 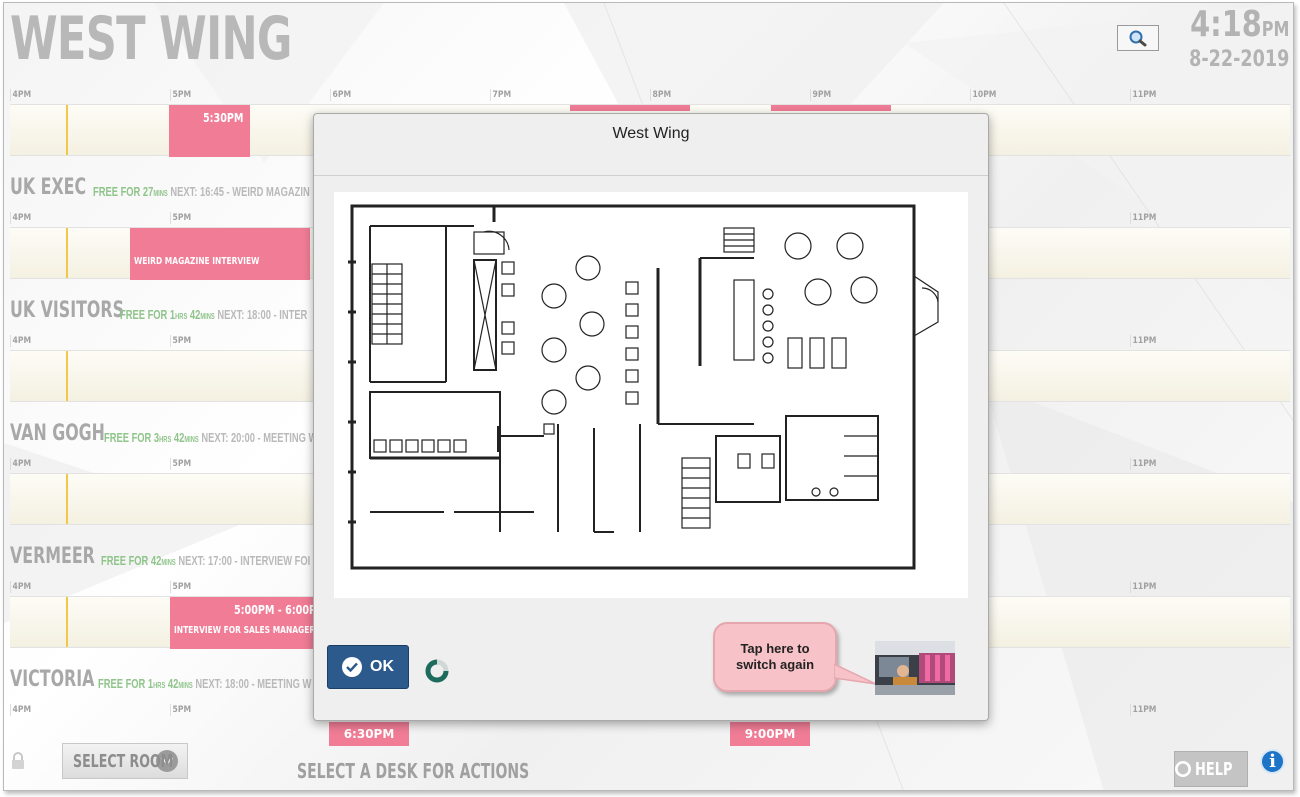 What do you see at coordinates (1272, 761) in the screenshot?
I see `info-icon: i` at bounding box center [1272, 761].